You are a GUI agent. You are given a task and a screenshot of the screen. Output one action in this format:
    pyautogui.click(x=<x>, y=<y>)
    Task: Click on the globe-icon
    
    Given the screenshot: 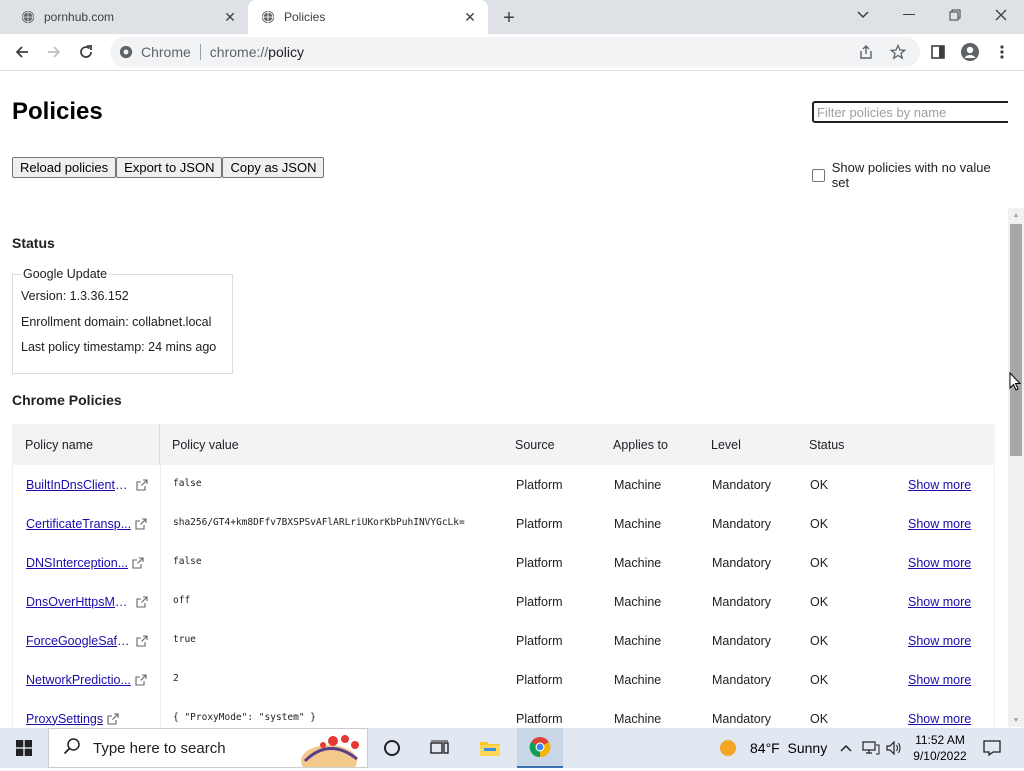 What is the action you would take?
    pyautogui.click(x=268, y=17)
    